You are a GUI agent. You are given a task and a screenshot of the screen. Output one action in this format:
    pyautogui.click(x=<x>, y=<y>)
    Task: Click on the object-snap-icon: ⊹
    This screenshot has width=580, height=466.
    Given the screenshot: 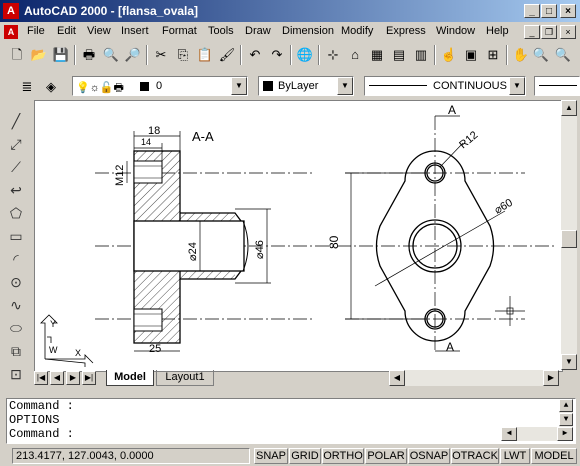 What is the action you would take?
    pyautogui.click(x=333, y=55)
    